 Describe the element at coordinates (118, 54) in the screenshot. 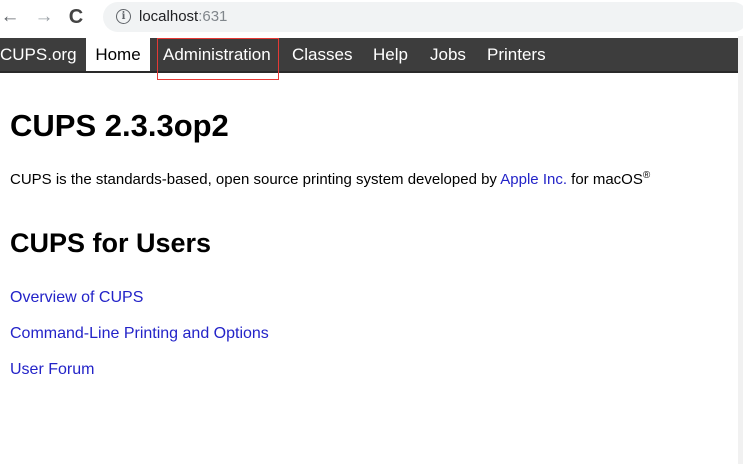

I see `nav-home: Home` at that location.